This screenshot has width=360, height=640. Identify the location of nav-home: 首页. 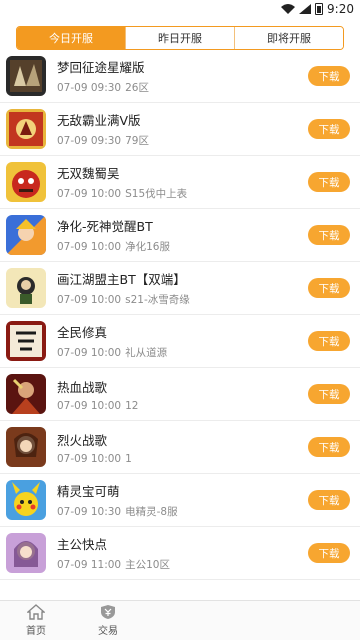
(36, 620).